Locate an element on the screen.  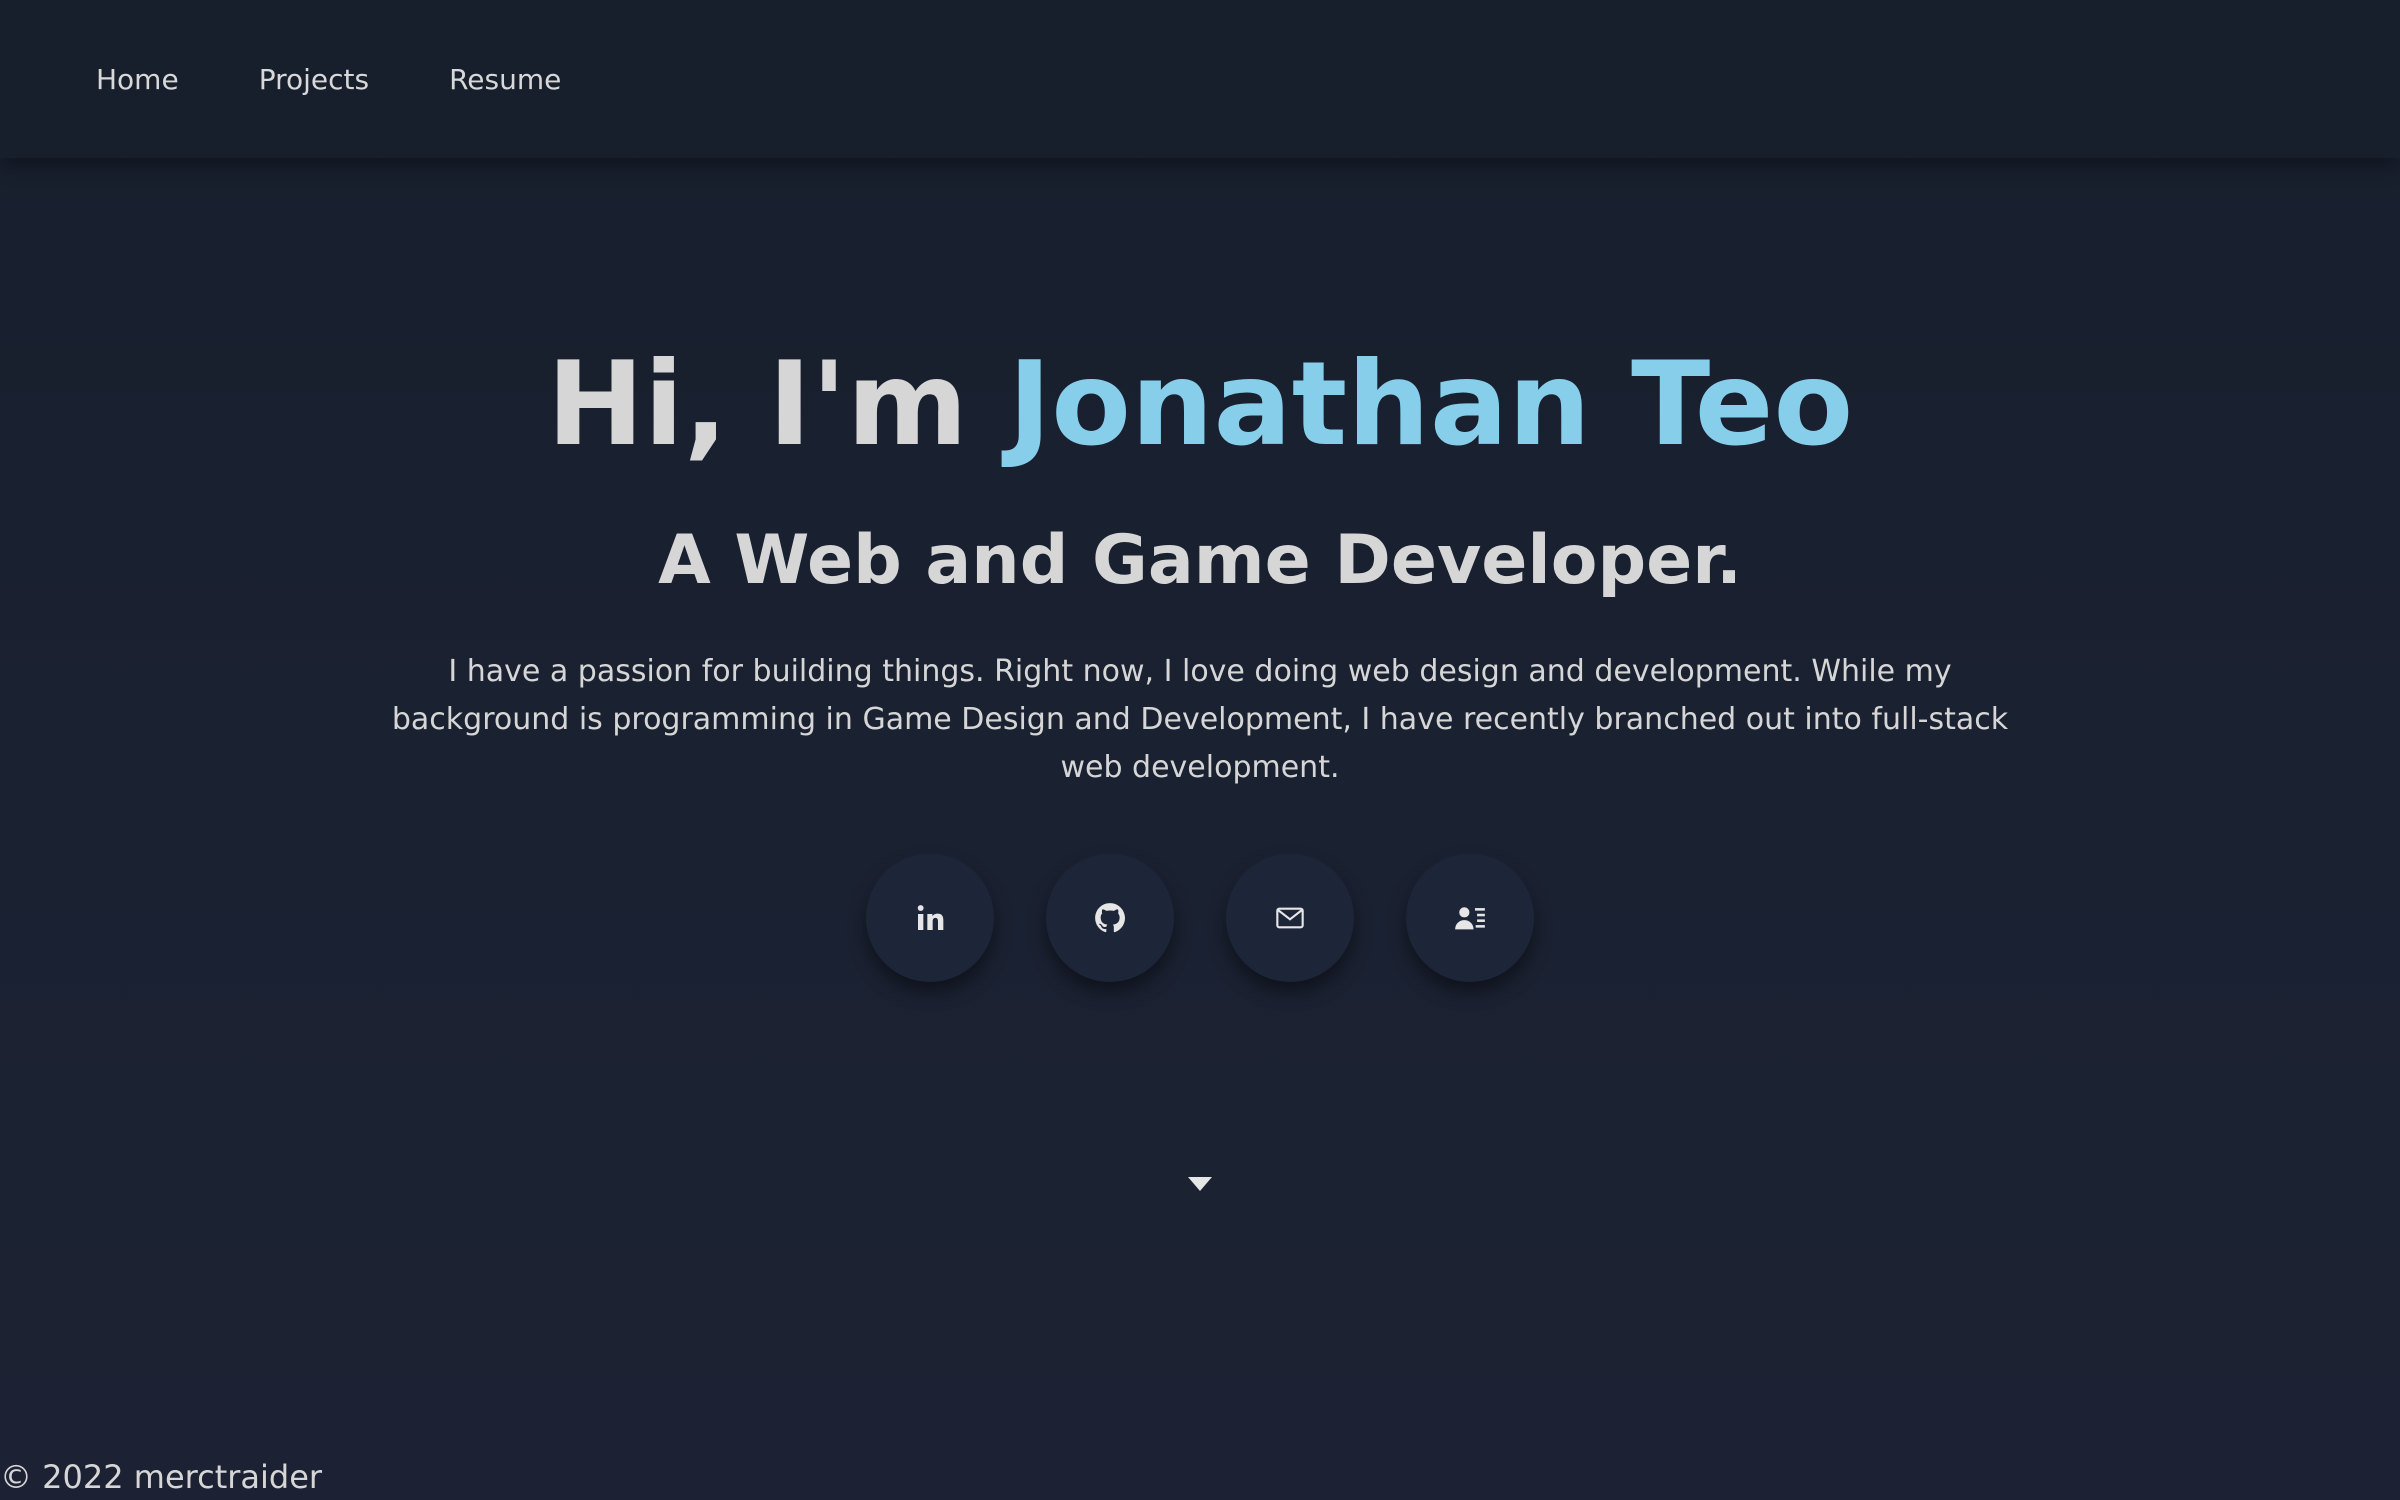
nav-link-home: Home is located at coordinates (137, 80).